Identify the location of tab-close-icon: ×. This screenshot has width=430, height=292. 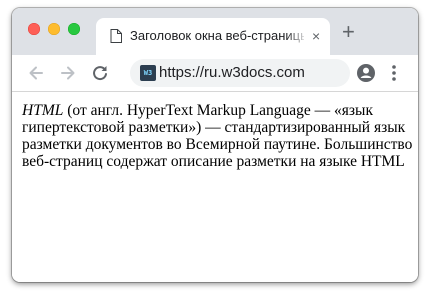
(316, 36).